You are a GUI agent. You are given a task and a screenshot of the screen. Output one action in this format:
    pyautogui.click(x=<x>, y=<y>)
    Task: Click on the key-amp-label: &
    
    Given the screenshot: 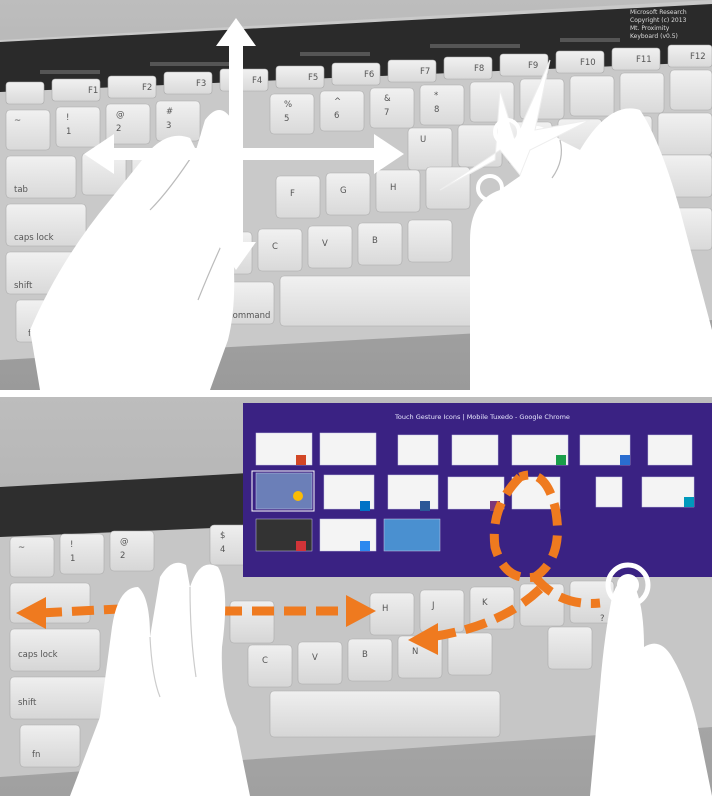 What is the action you would take?
    pyautogui.click(x=387, y=99)
    